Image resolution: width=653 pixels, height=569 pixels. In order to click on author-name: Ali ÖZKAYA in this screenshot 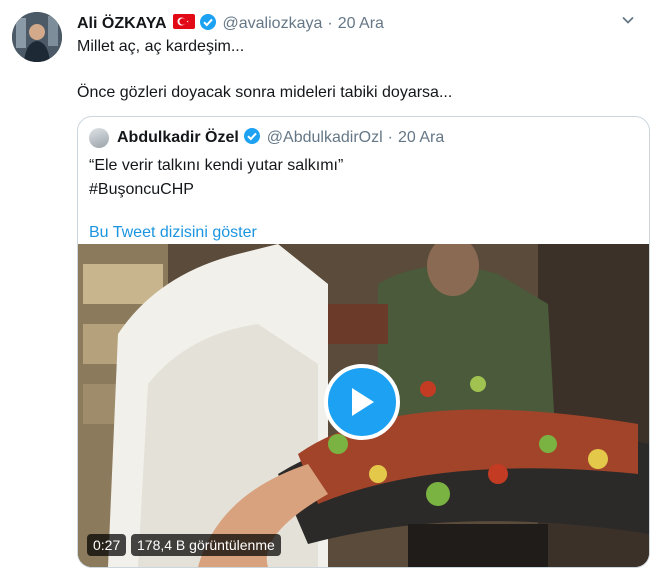, I will do `click(122, 24)`.